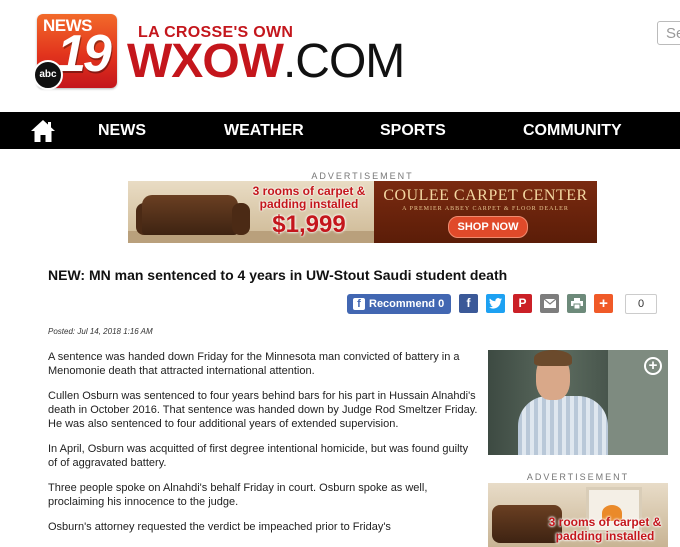 The image size is (680, 547). What do you see at coordinates (668, 33) in the screenshot?
I see `search-input: Se` at bounding box center [668, 33].